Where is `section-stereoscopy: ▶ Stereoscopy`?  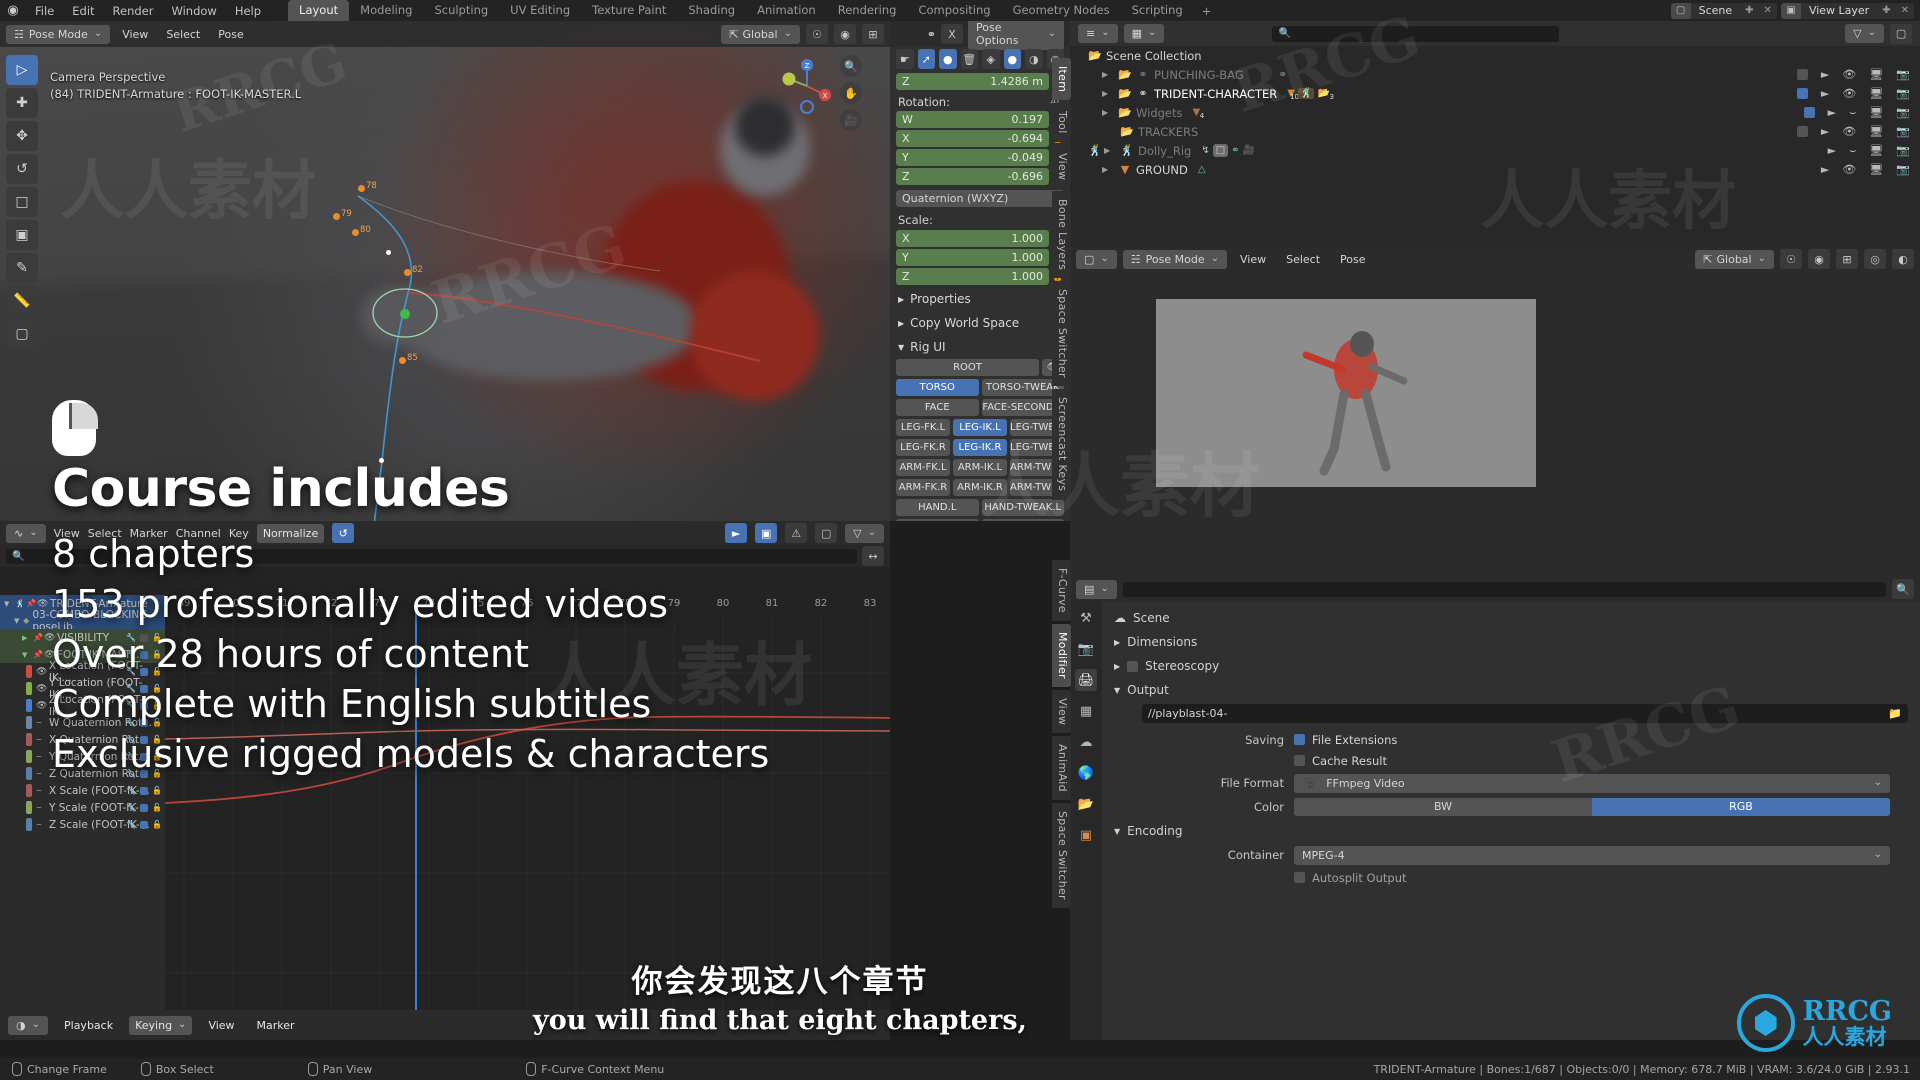 section-stereoscopy: ▶ Stereoscopy is located at coordinates (1511, 666).